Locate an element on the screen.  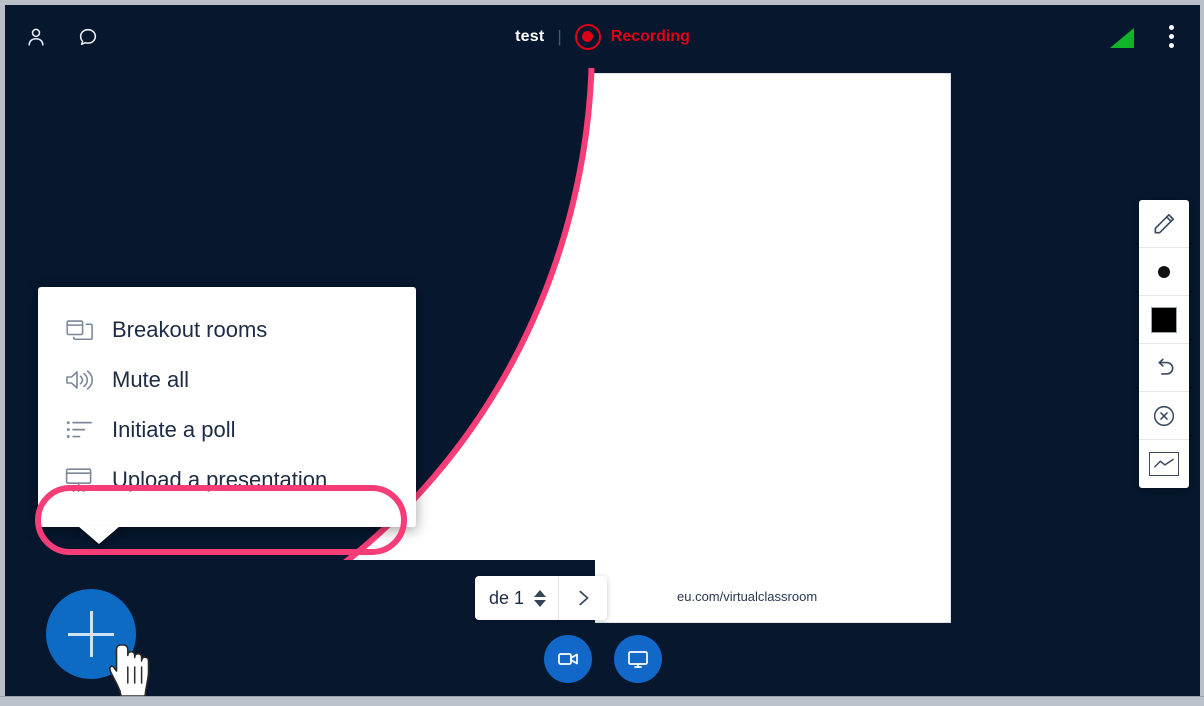
chevron-right-icon is located at coordinates (584, 598).